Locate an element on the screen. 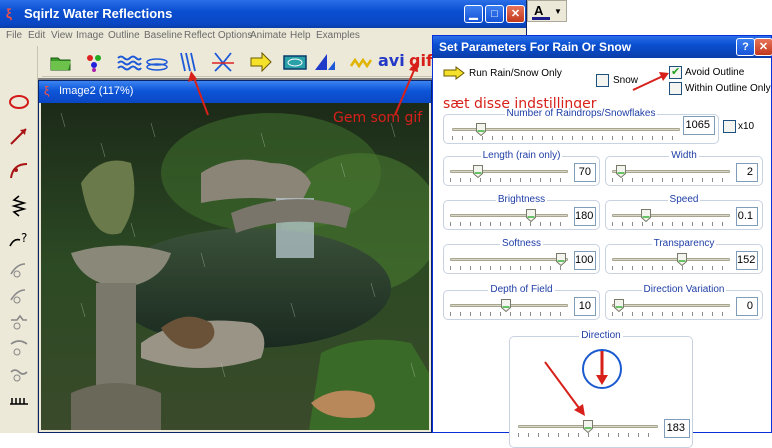 The width and height of the screenshot is (772, 448). menu-image: Image is located at coordinates (90, 35).